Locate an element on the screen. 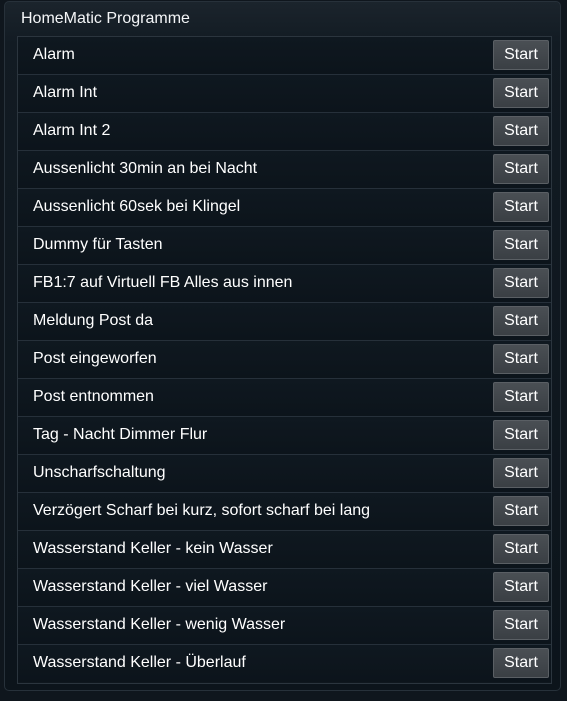 This screenshot has width=567, height=701. program-name: Aussenlicht 30min an bei Nacht is located at coordinates (145, 168).